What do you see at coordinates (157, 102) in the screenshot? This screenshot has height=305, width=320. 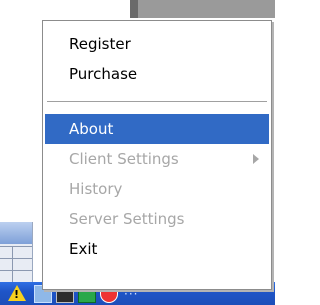 I see `menu-separator` at bounding box center [157, 102].